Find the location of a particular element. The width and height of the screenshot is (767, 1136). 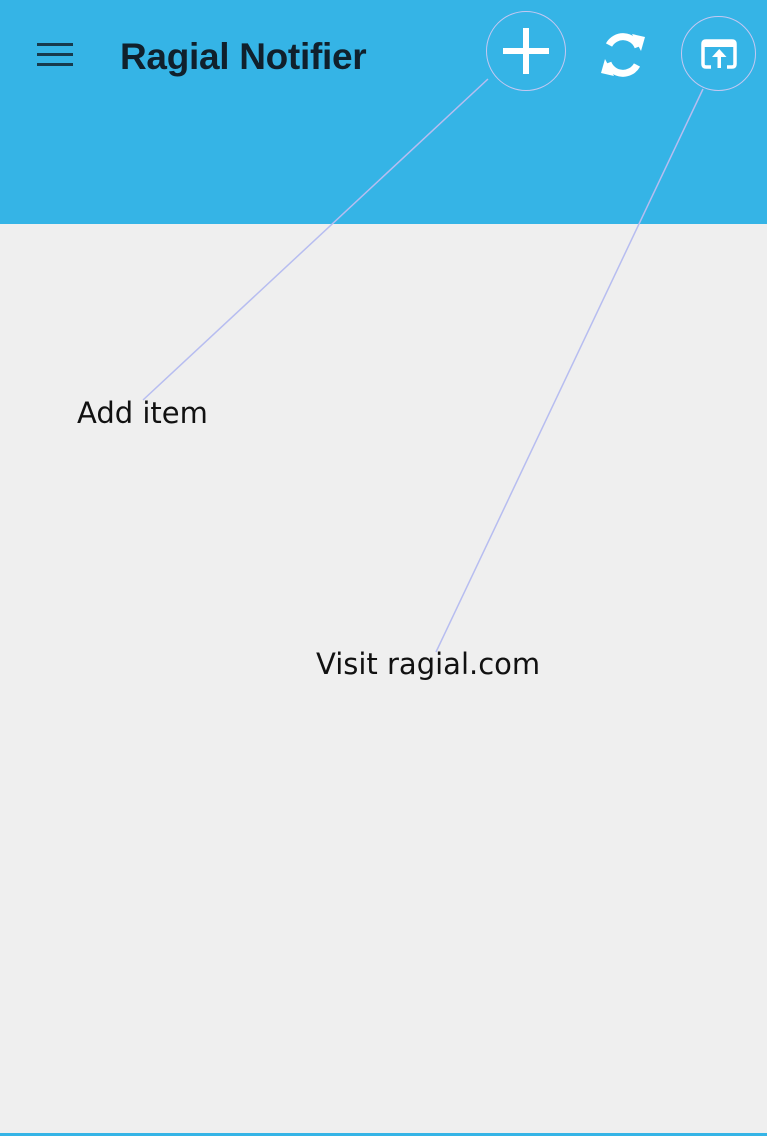

add-item-callout-label: Add item is located at coordinates (142, 413).